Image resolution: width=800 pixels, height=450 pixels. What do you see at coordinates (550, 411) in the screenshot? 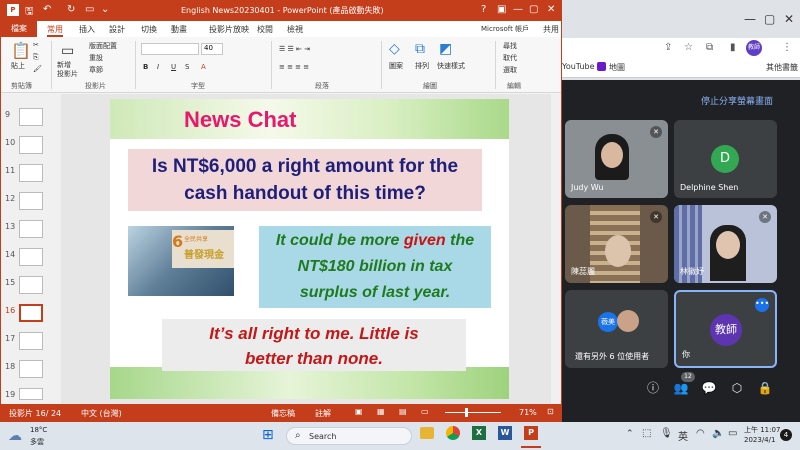
I see `fit-slide-icon: ⊡` at bounding box center [550, 411].